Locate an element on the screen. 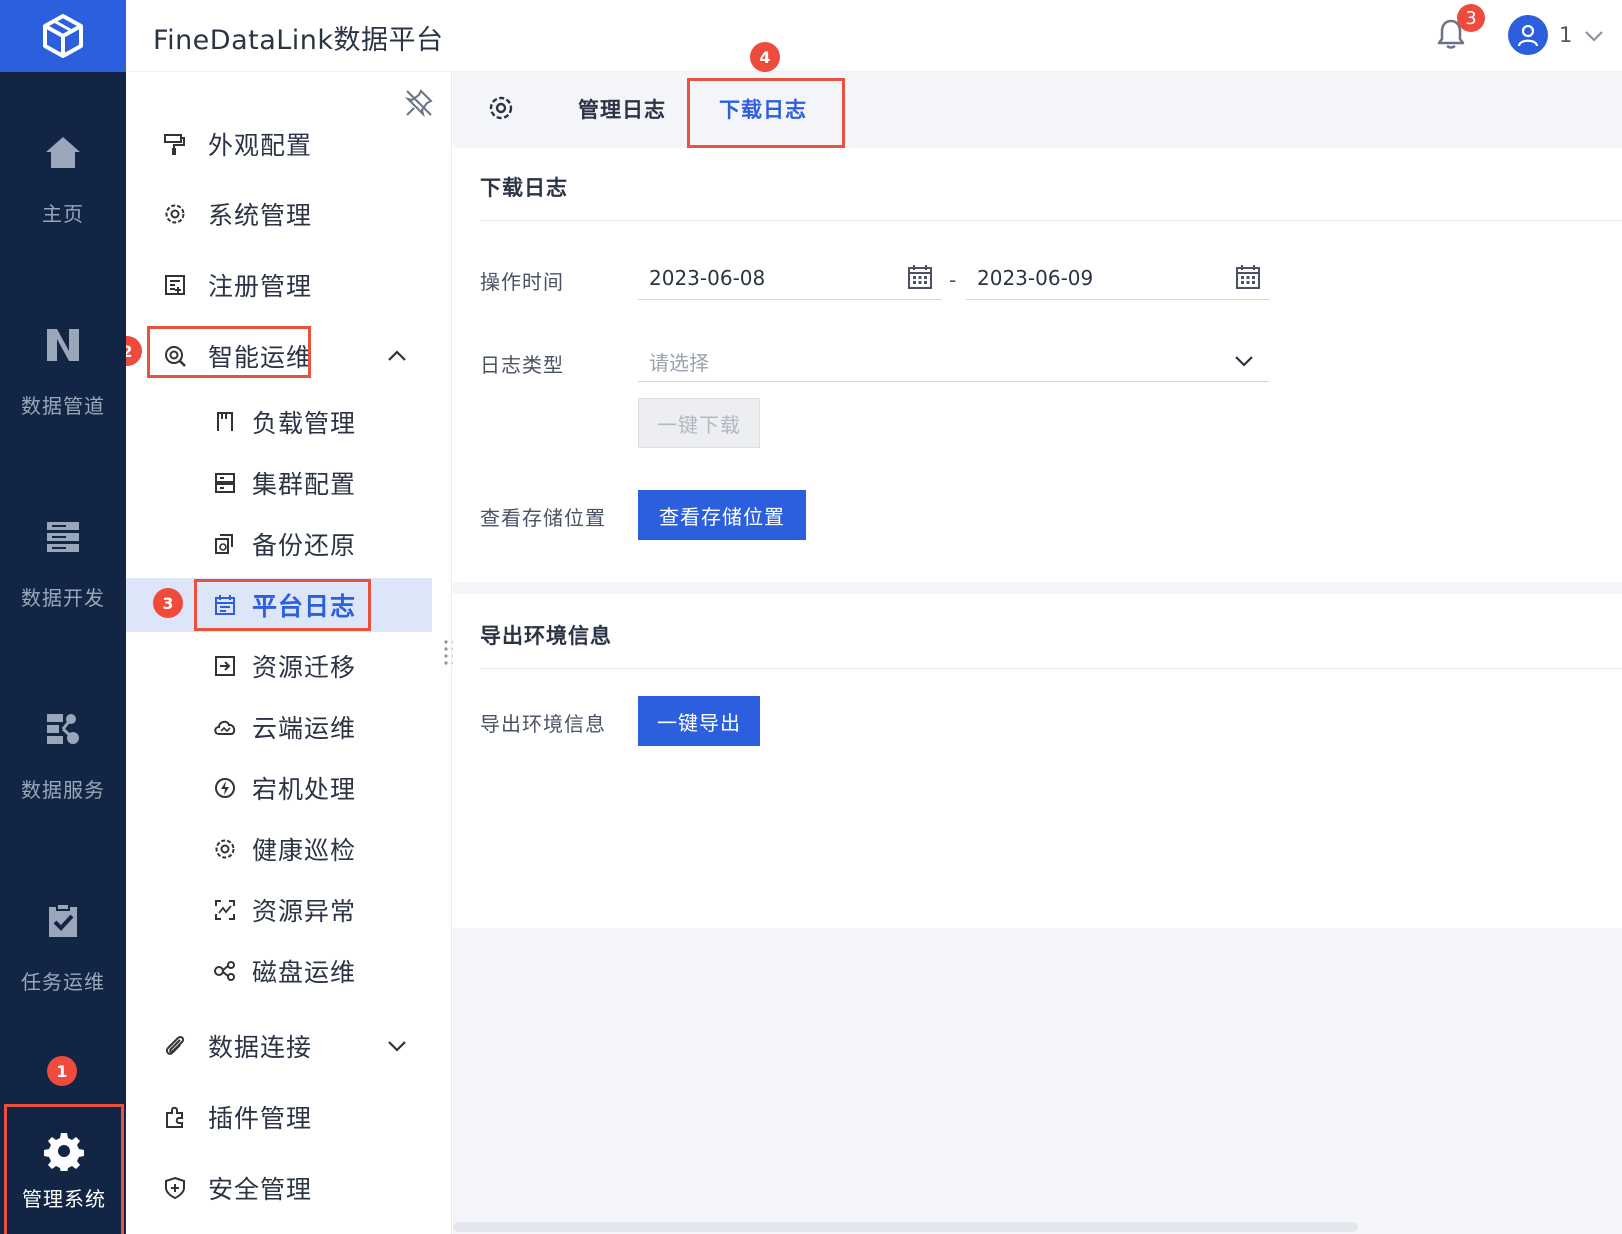 This screenshot has height=1234, width=1622. app-logo is located at coordinates (63, 36).